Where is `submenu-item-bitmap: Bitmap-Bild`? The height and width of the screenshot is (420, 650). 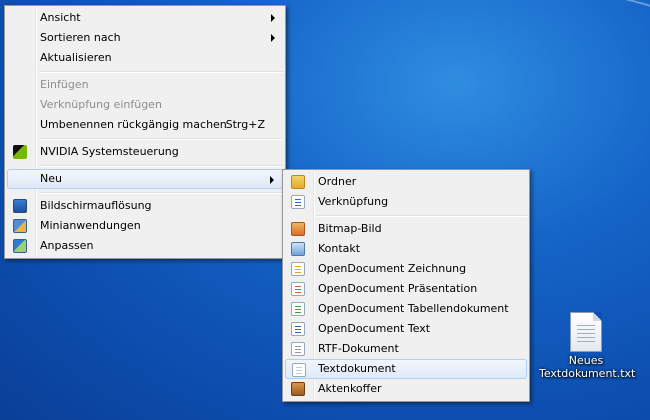
submenu-item-bitmap: Bitmap-Bild is located at coordinates (406, 229).